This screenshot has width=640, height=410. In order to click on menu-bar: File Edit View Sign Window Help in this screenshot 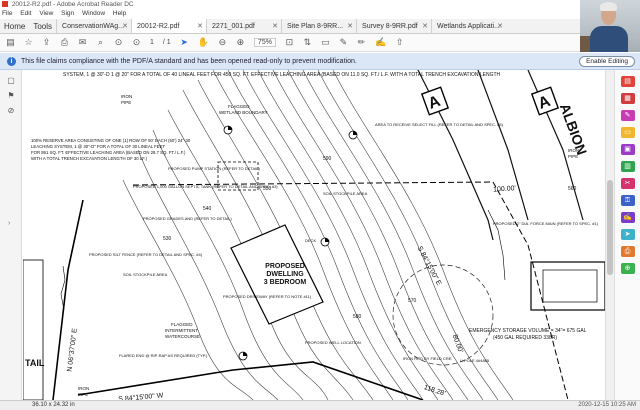, I will do `click(290, 14)`.